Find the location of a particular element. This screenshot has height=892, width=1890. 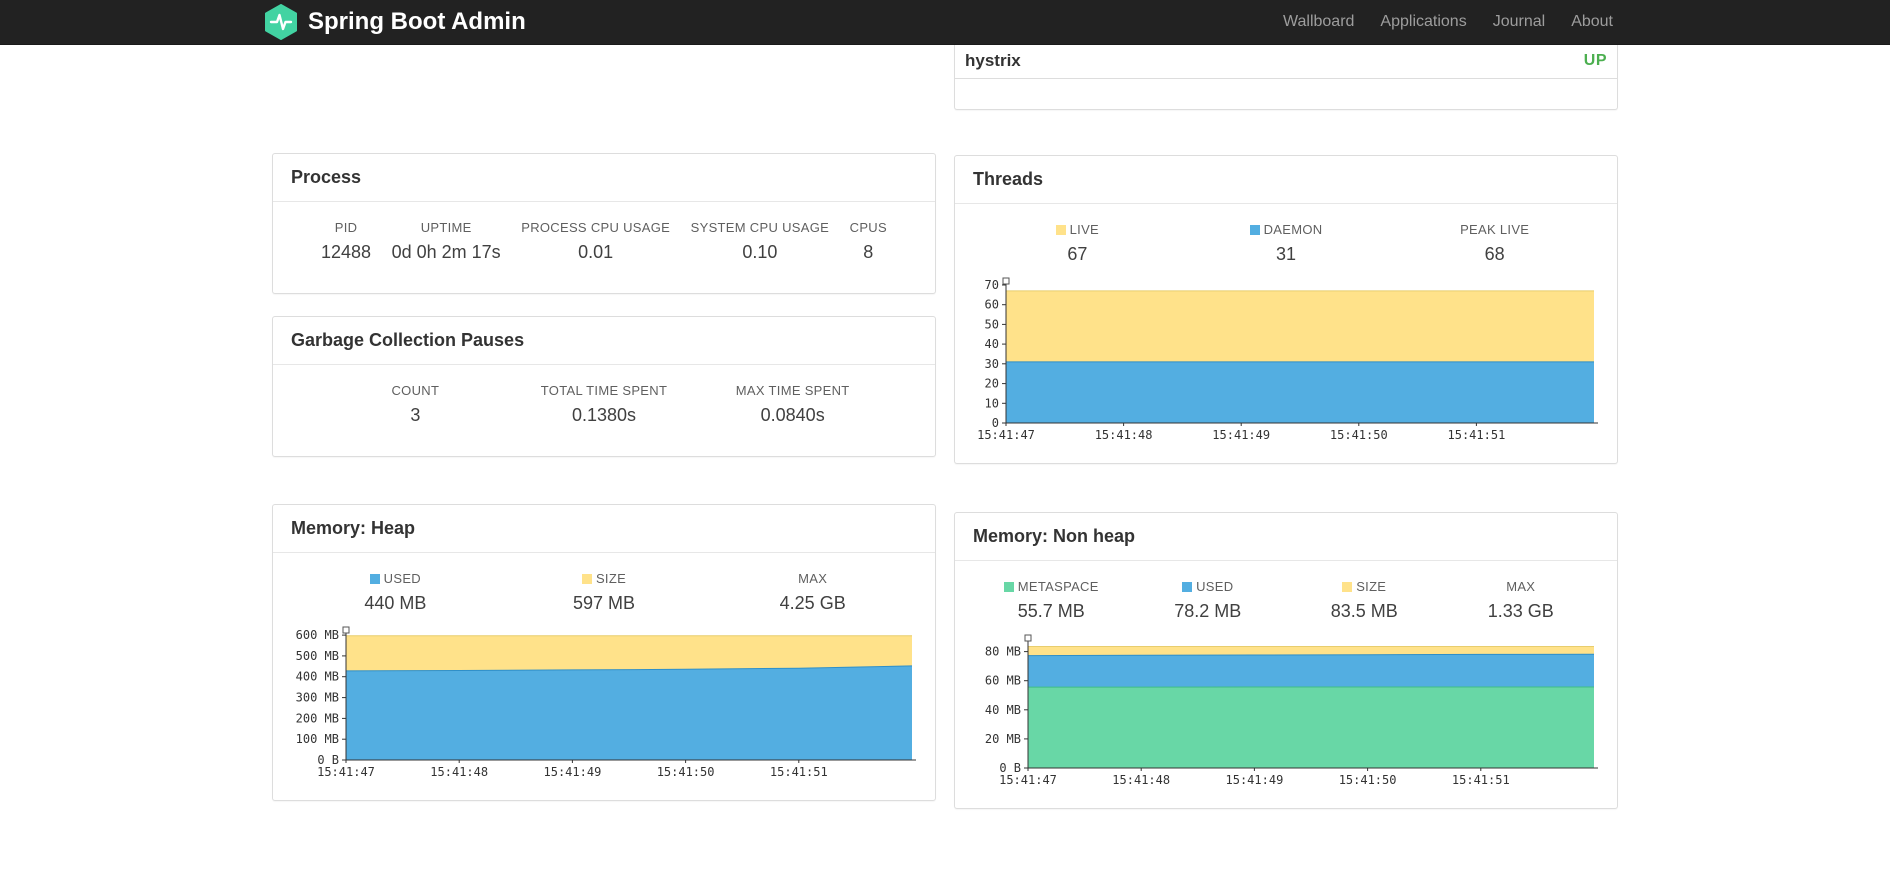

brand-title: Spring Boot Admin is located at coordinates (417, 21).